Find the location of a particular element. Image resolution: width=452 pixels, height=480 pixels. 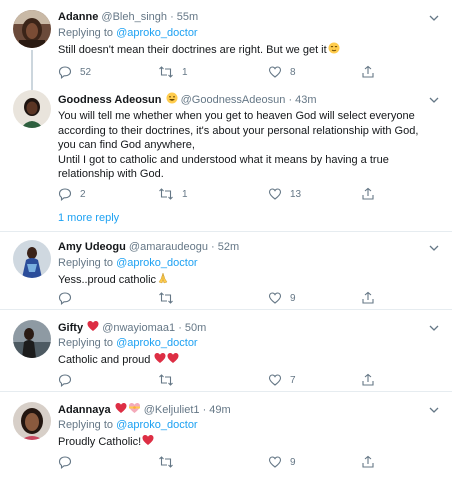

author-handle: @GoodnessAdeosun is located at coordinates (233, 100).